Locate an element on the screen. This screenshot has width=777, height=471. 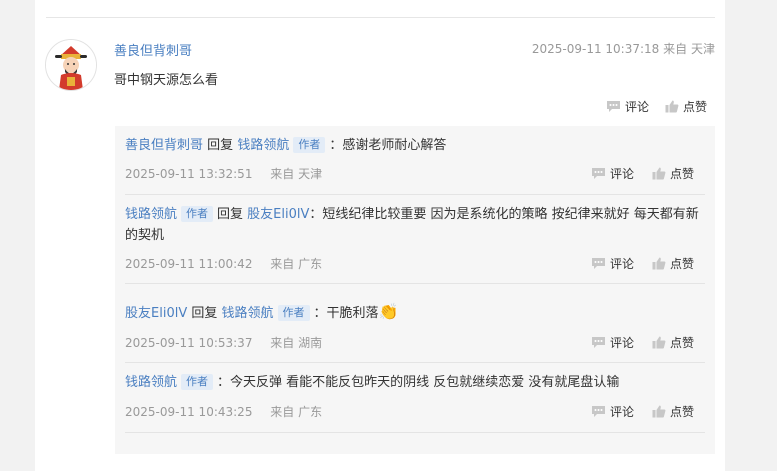
reply-text-line: 钱路领航 作者 ：今天反弹 看能不能反包昨天的阴线 反包就继续恋爱 没有就尾盘认输 is located at coordinates (415, 382).